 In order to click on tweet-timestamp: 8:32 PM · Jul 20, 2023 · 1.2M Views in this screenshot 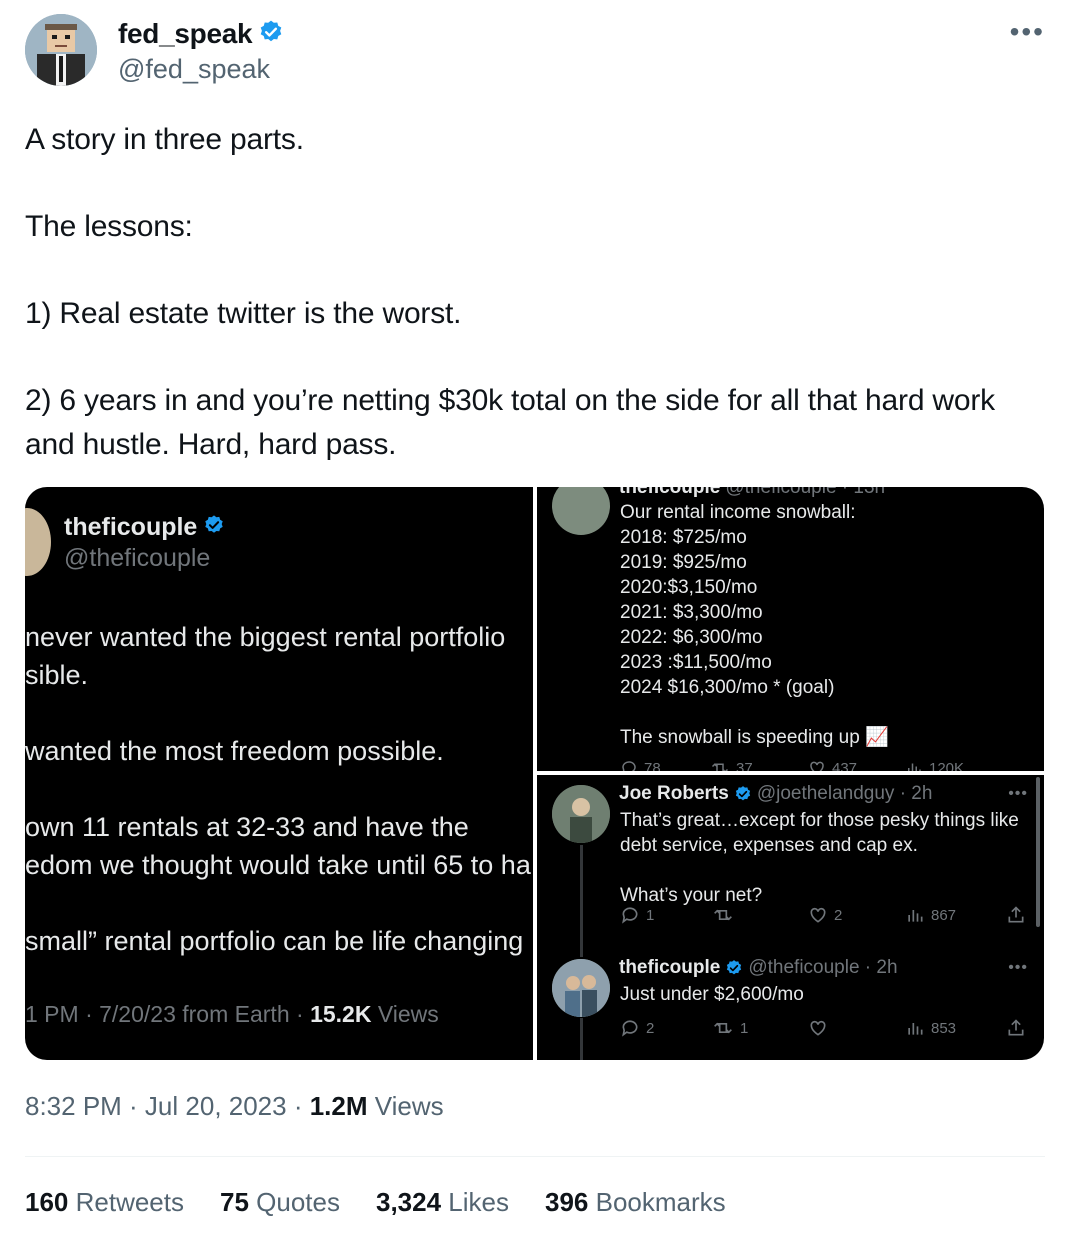, I will do `click(234, 1106)`.